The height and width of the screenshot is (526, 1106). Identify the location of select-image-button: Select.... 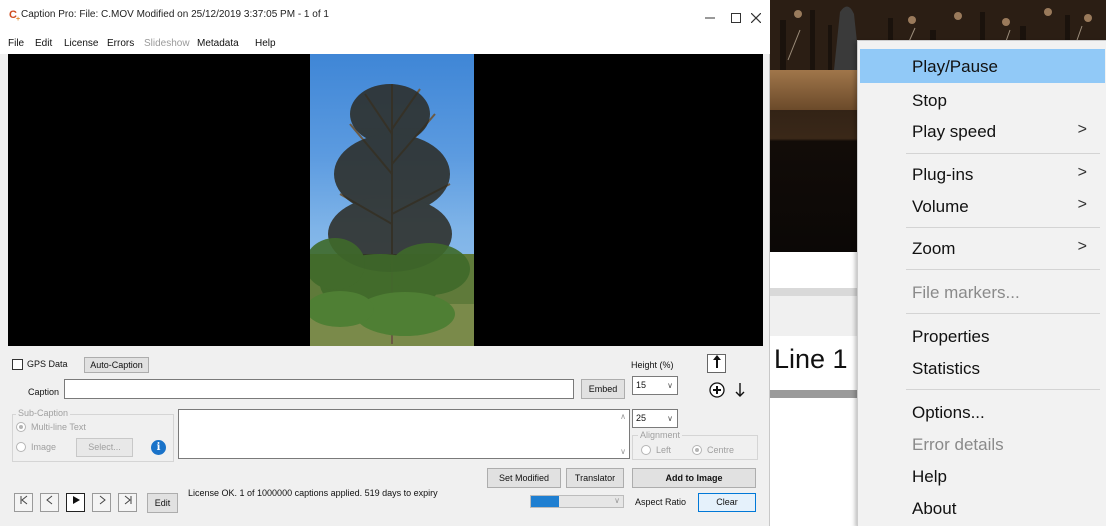
(104, 447).